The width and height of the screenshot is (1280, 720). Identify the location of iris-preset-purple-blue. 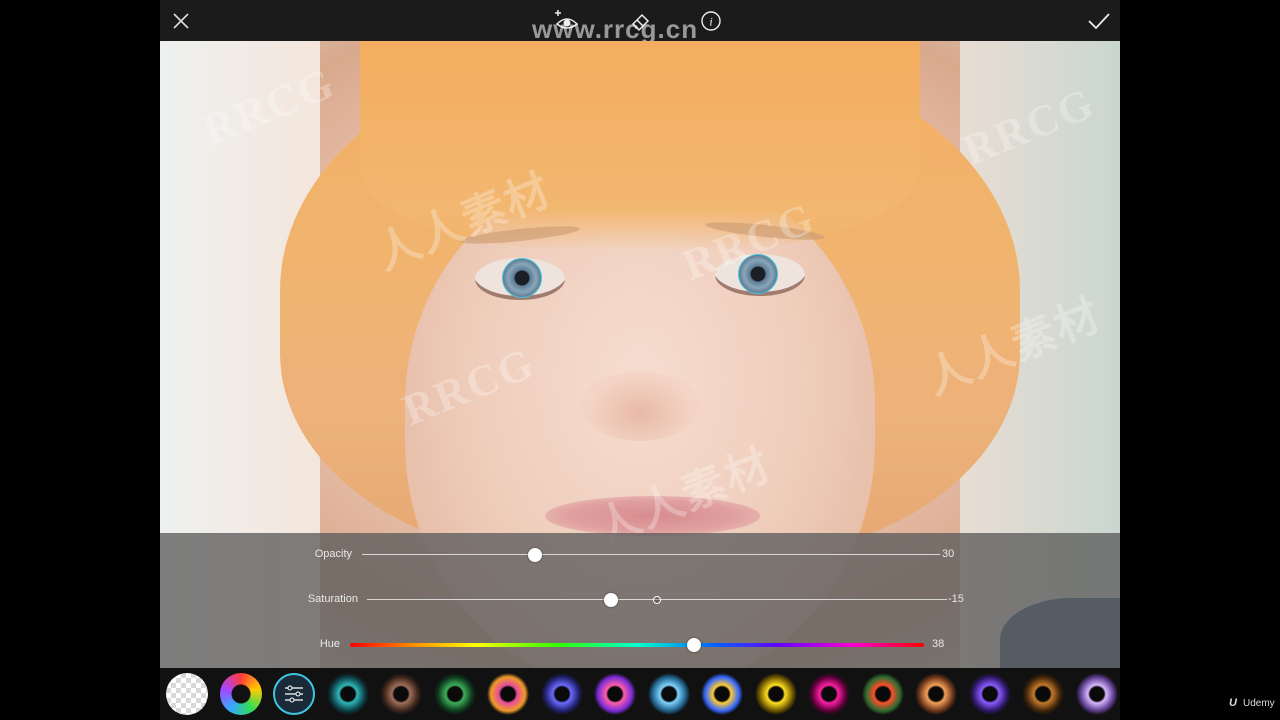
(561, 694).